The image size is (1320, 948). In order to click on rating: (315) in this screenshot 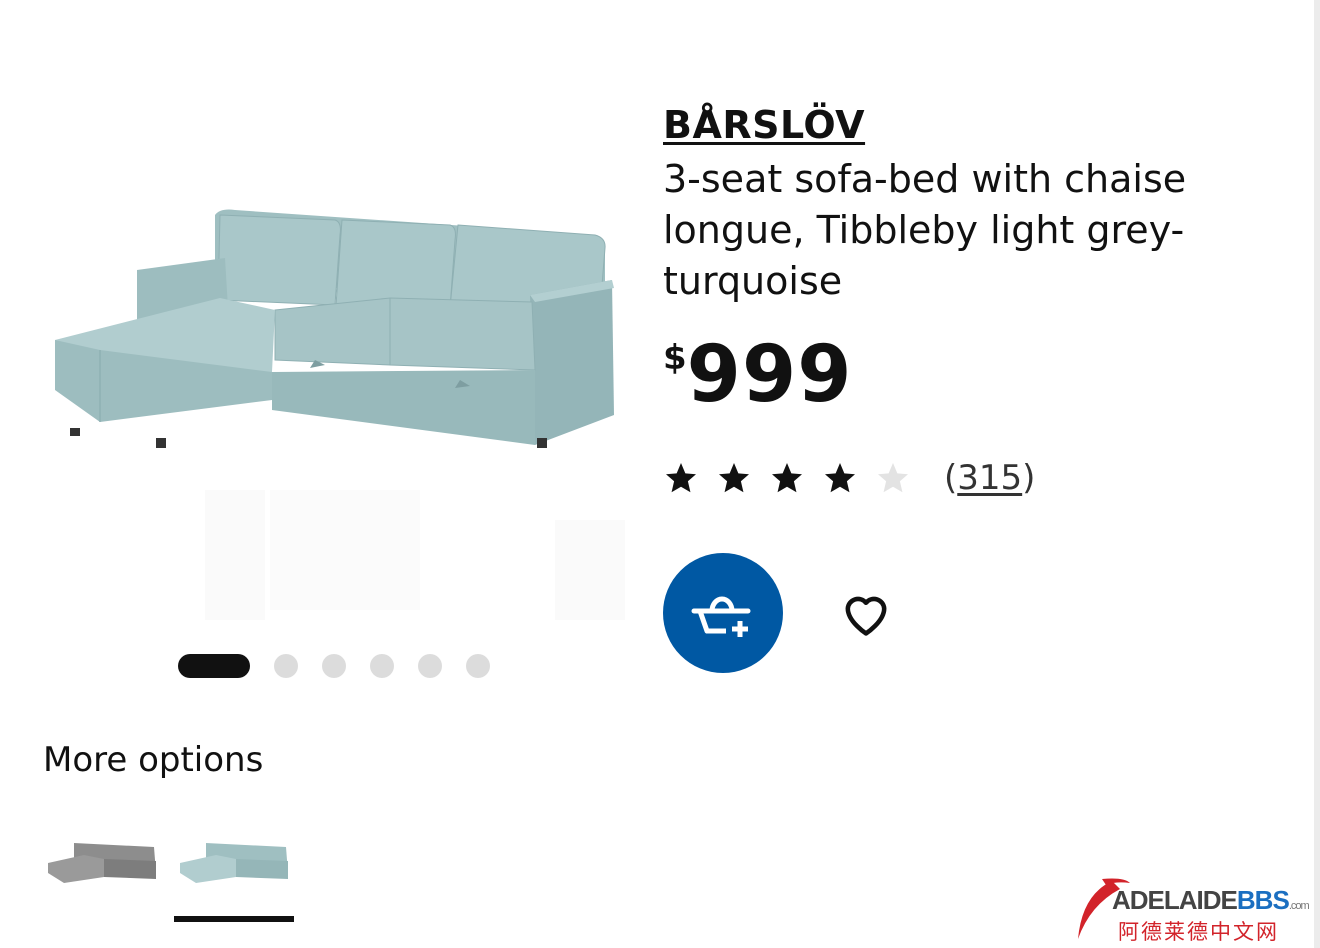, I will do `click(849, 478)`.